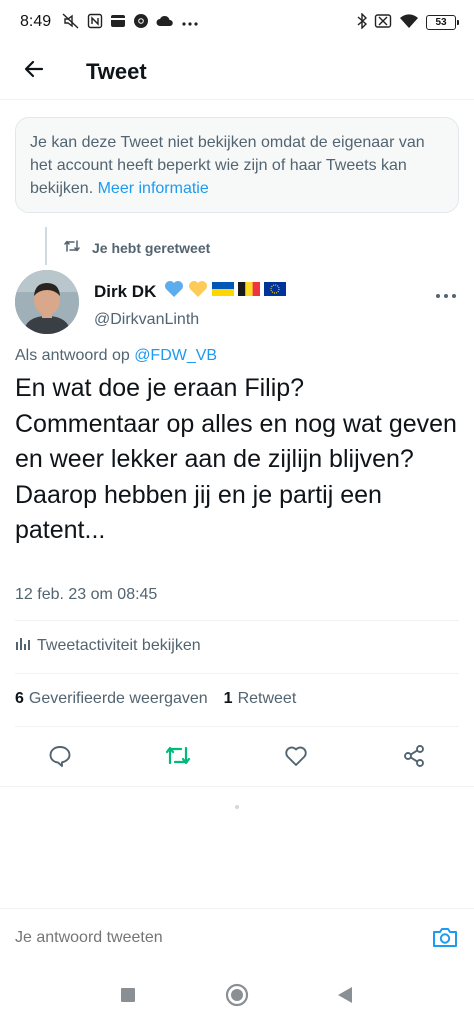  What do you see at coordinates (95, 22) in the screenshot?
I see `nfc-icon` at bounding box center [95, 22].